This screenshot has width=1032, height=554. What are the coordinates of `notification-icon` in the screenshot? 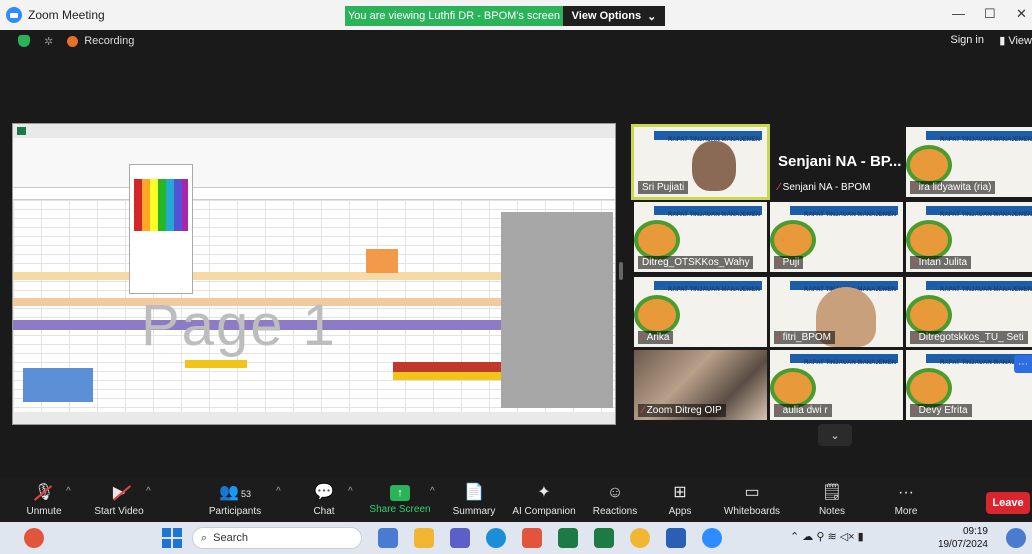 It's located at (34, 538).